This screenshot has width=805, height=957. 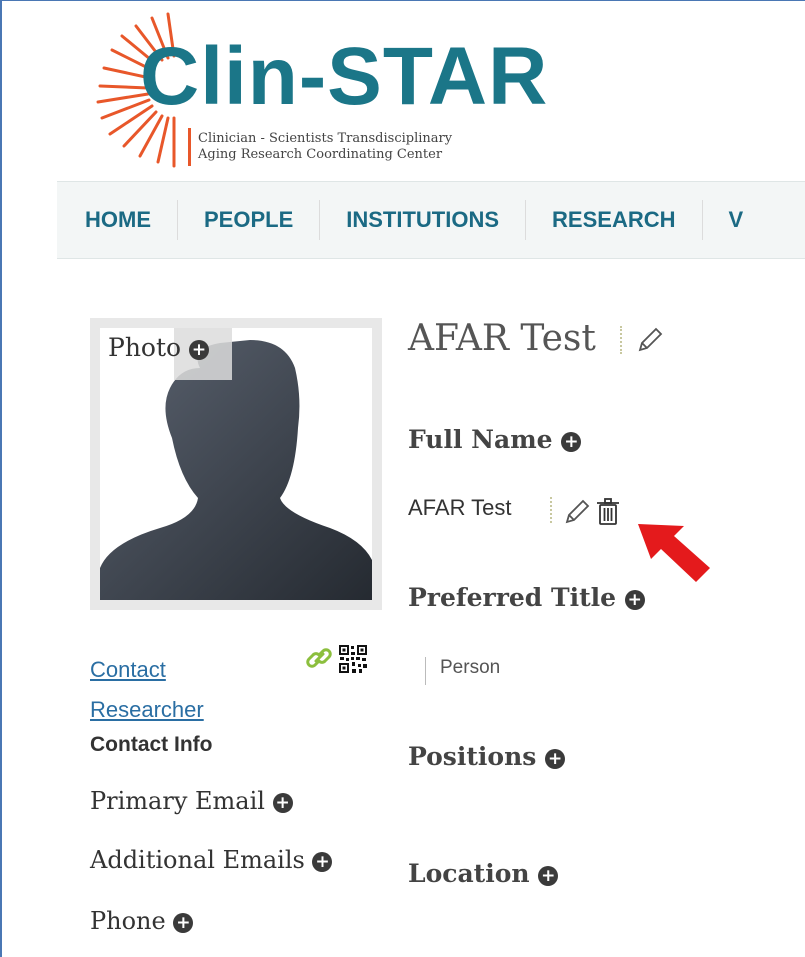 I want to click on main-nav: HOME PEOPLE INSTITUTIONS RESEARCH V, so click(x=431, y=220).